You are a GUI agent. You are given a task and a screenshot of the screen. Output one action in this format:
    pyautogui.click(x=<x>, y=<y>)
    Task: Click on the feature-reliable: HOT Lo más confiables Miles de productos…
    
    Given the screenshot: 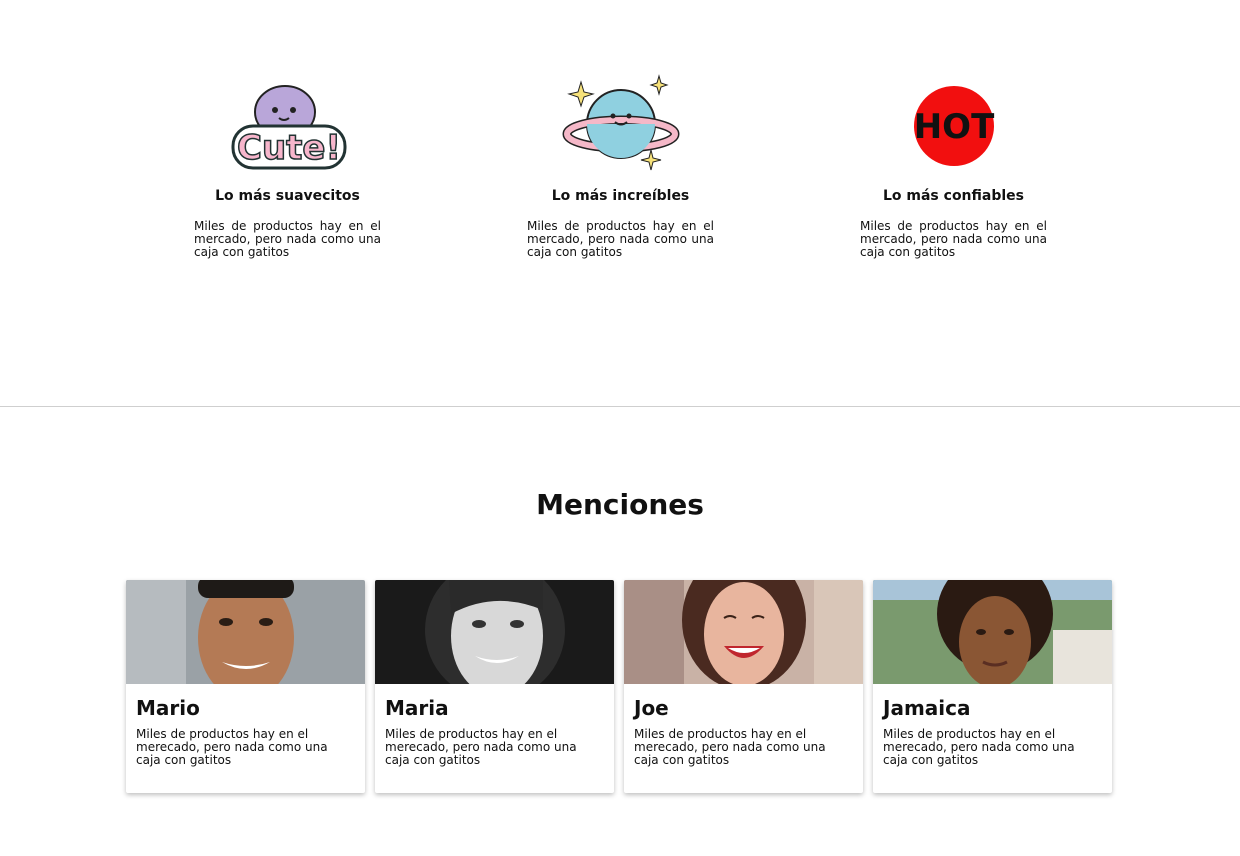 What is the action you would take?
    pyautogui.click(x=953, y=164)
    